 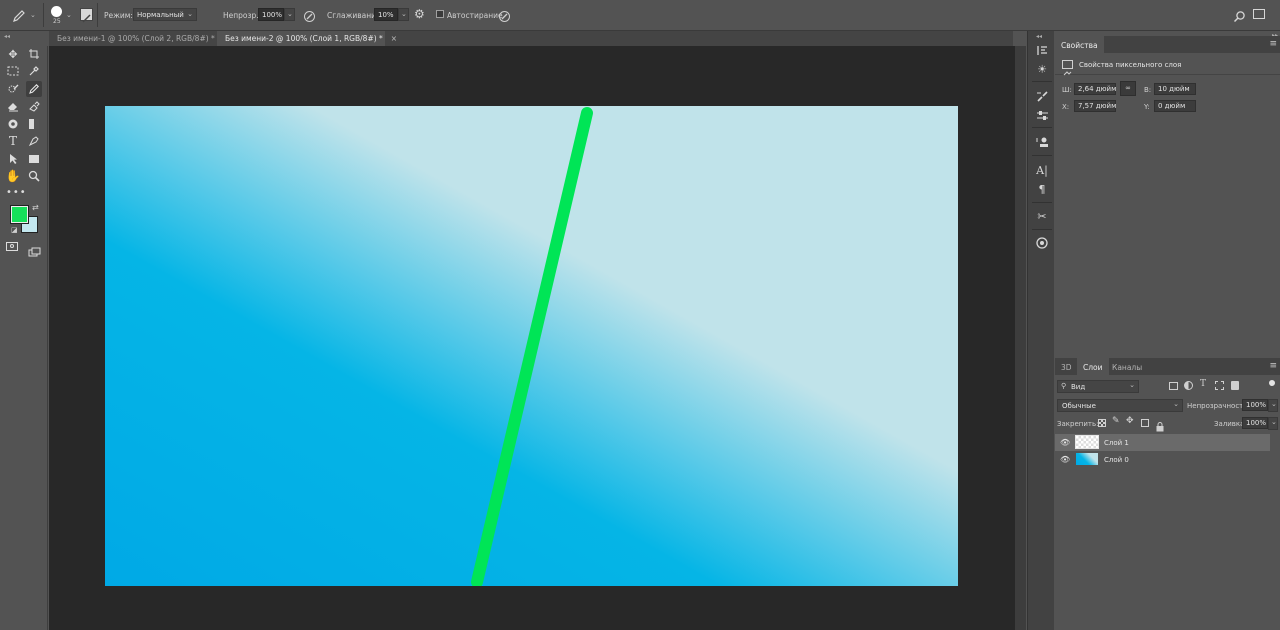 What do you see at coordinates (1203, 384) in the screenshot?
I see `filter-type-icon: T` at bounding box center [1203, 384].